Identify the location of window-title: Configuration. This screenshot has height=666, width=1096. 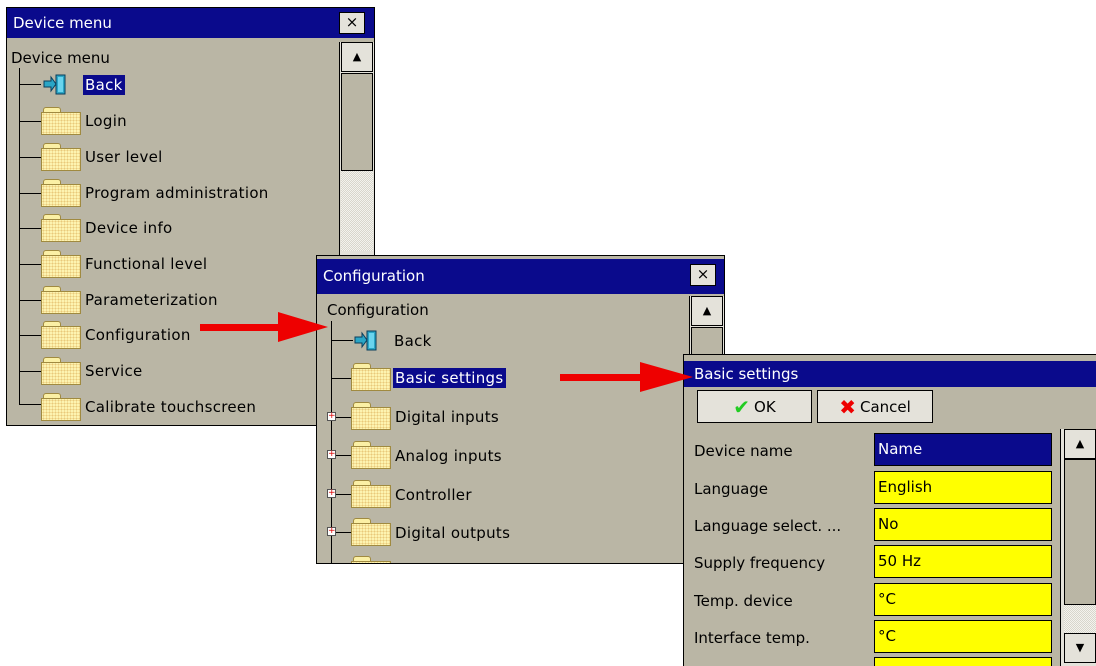
(374, 276).